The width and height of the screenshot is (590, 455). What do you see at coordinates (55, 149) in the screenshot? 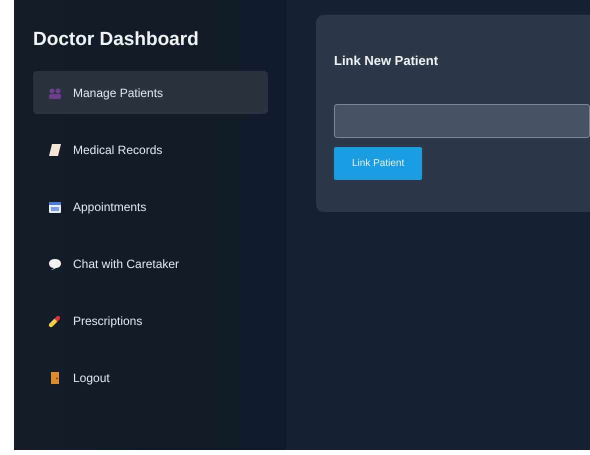
I see `memo-icon` at bounding box center [55, 149].